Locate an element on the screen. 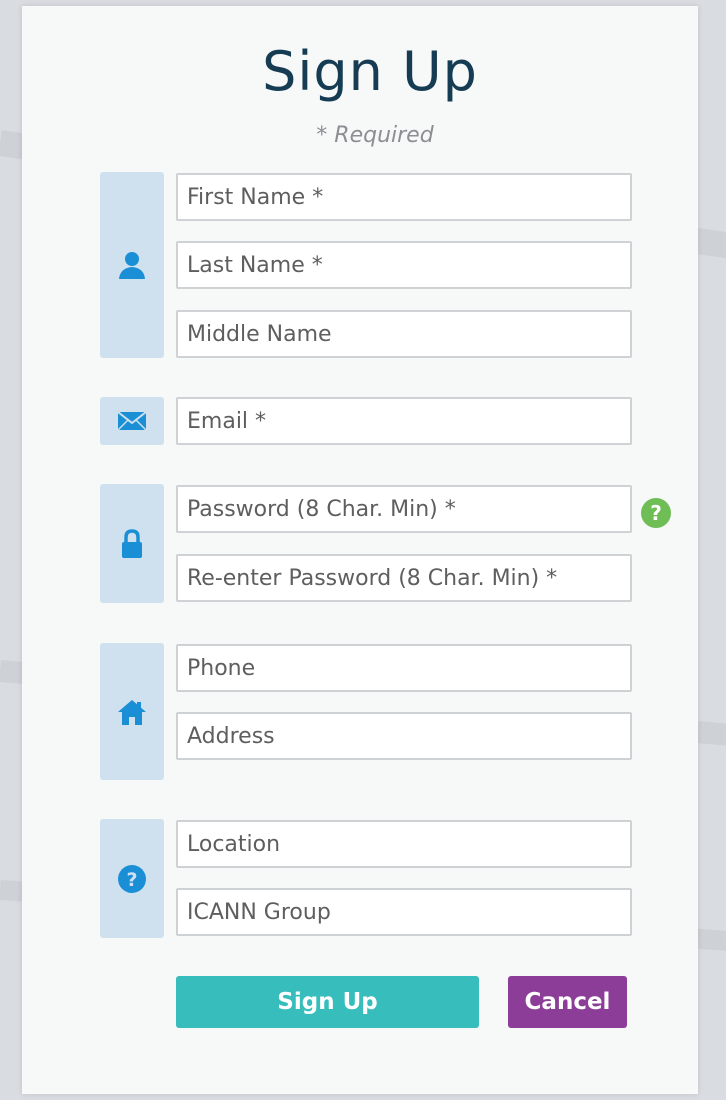 This screenshot has width=726, height=1100. first-name-field is located at coordinates (404, 197).